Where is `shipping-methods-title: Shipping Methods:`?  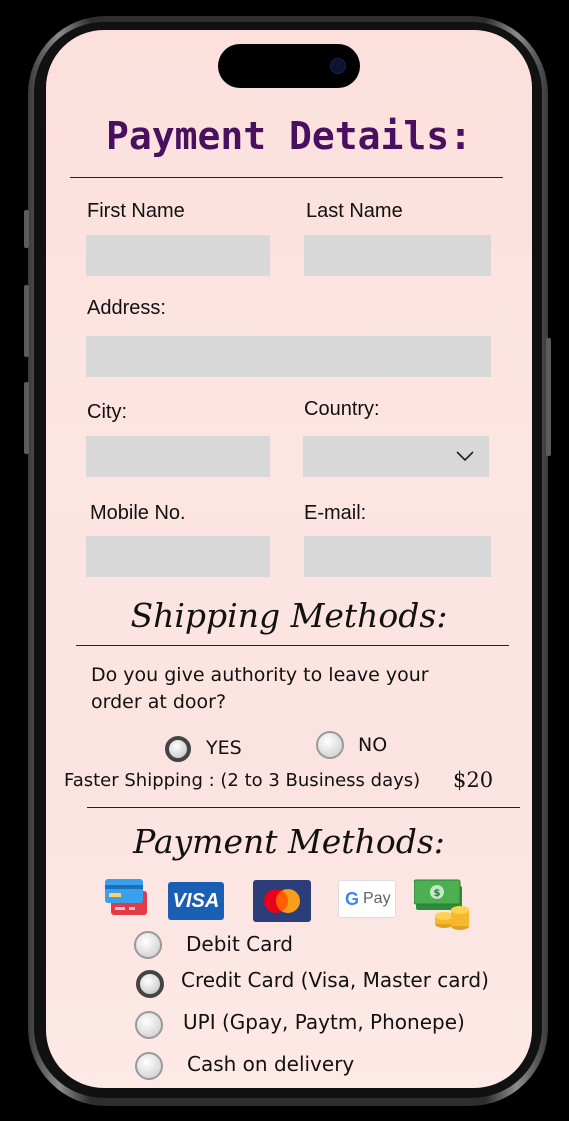
shipping-methods-title: Shipping Methods: is located at coordinates (289, 615).